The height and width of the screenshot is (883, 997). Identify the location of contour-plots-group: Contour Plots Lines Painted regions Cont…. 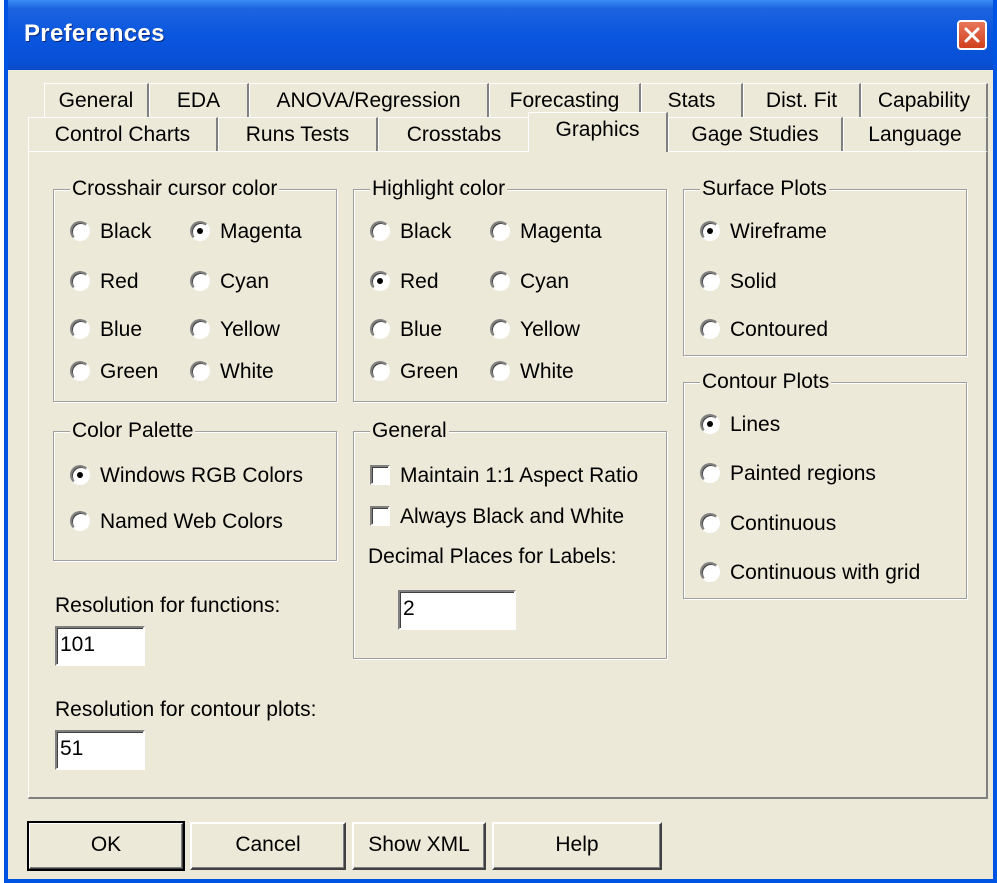
(825, 484).